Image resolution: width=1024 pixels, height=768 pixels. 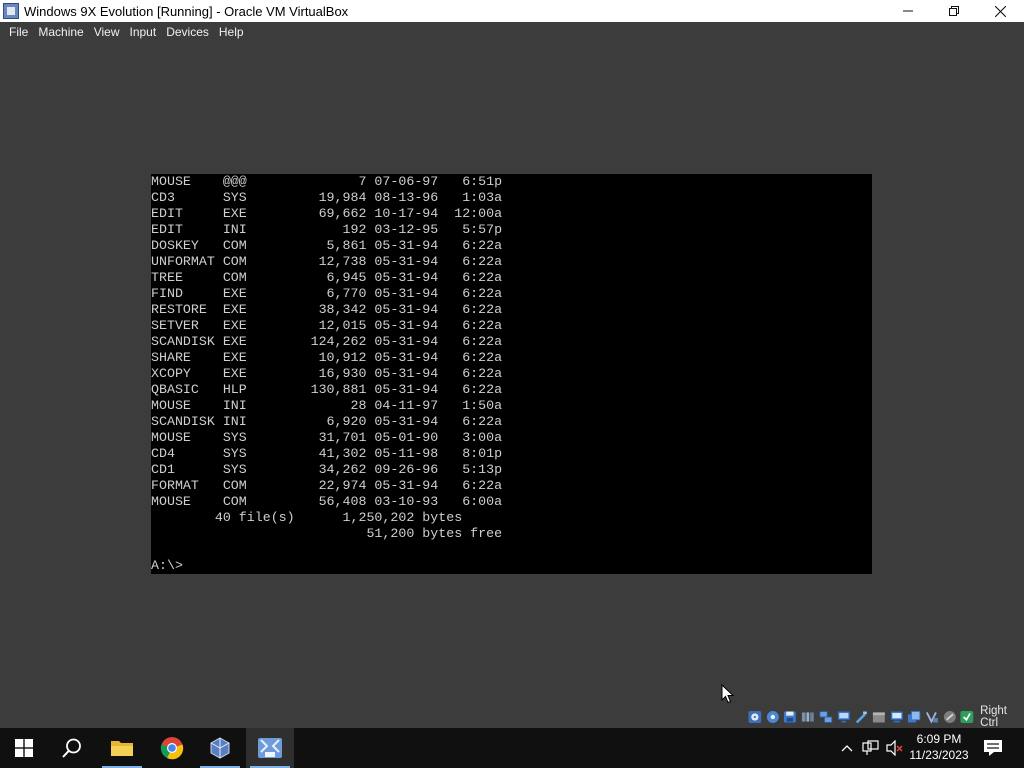 I want to click on dir-line: FIND EXE 6,770 05-31-94 6:22a, so click(x=327, y=293).